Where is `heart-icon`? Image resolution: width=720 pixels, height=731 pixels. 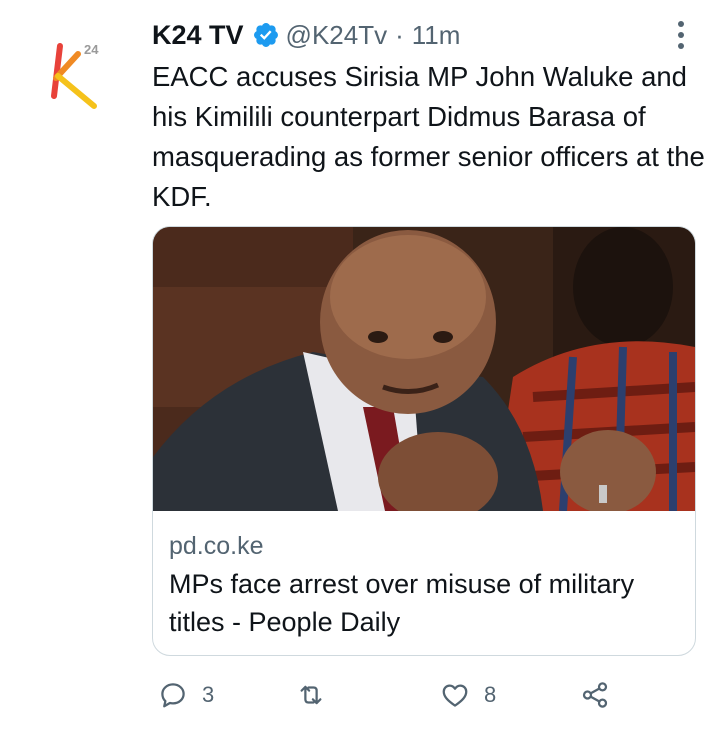
heart-icon is located at coordinates (455, 695).